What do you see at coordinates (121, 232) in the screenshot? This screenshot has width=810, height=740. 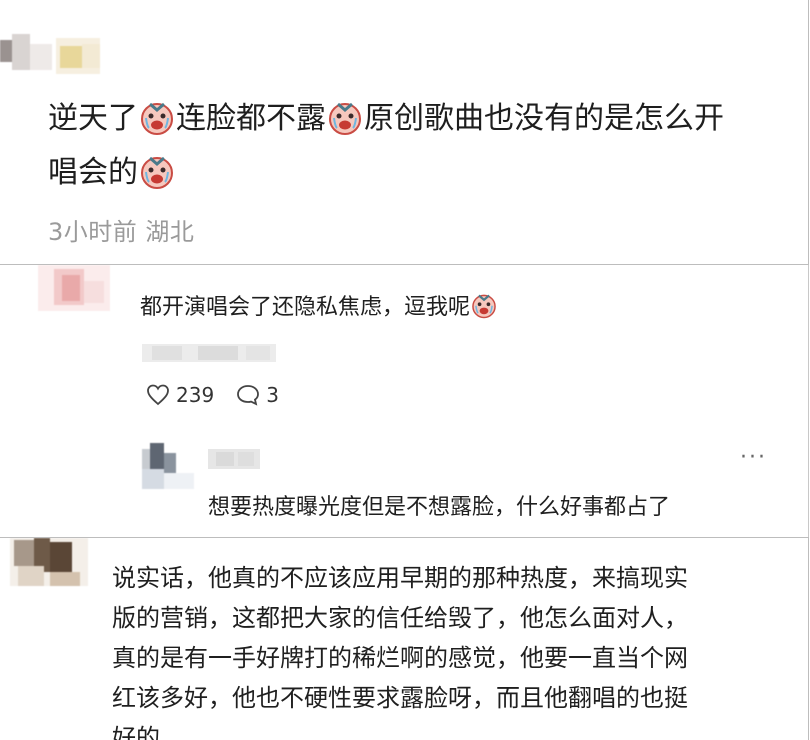 I see `comment-meta: 3小时前 湖北` at bounding box center [121, 232].